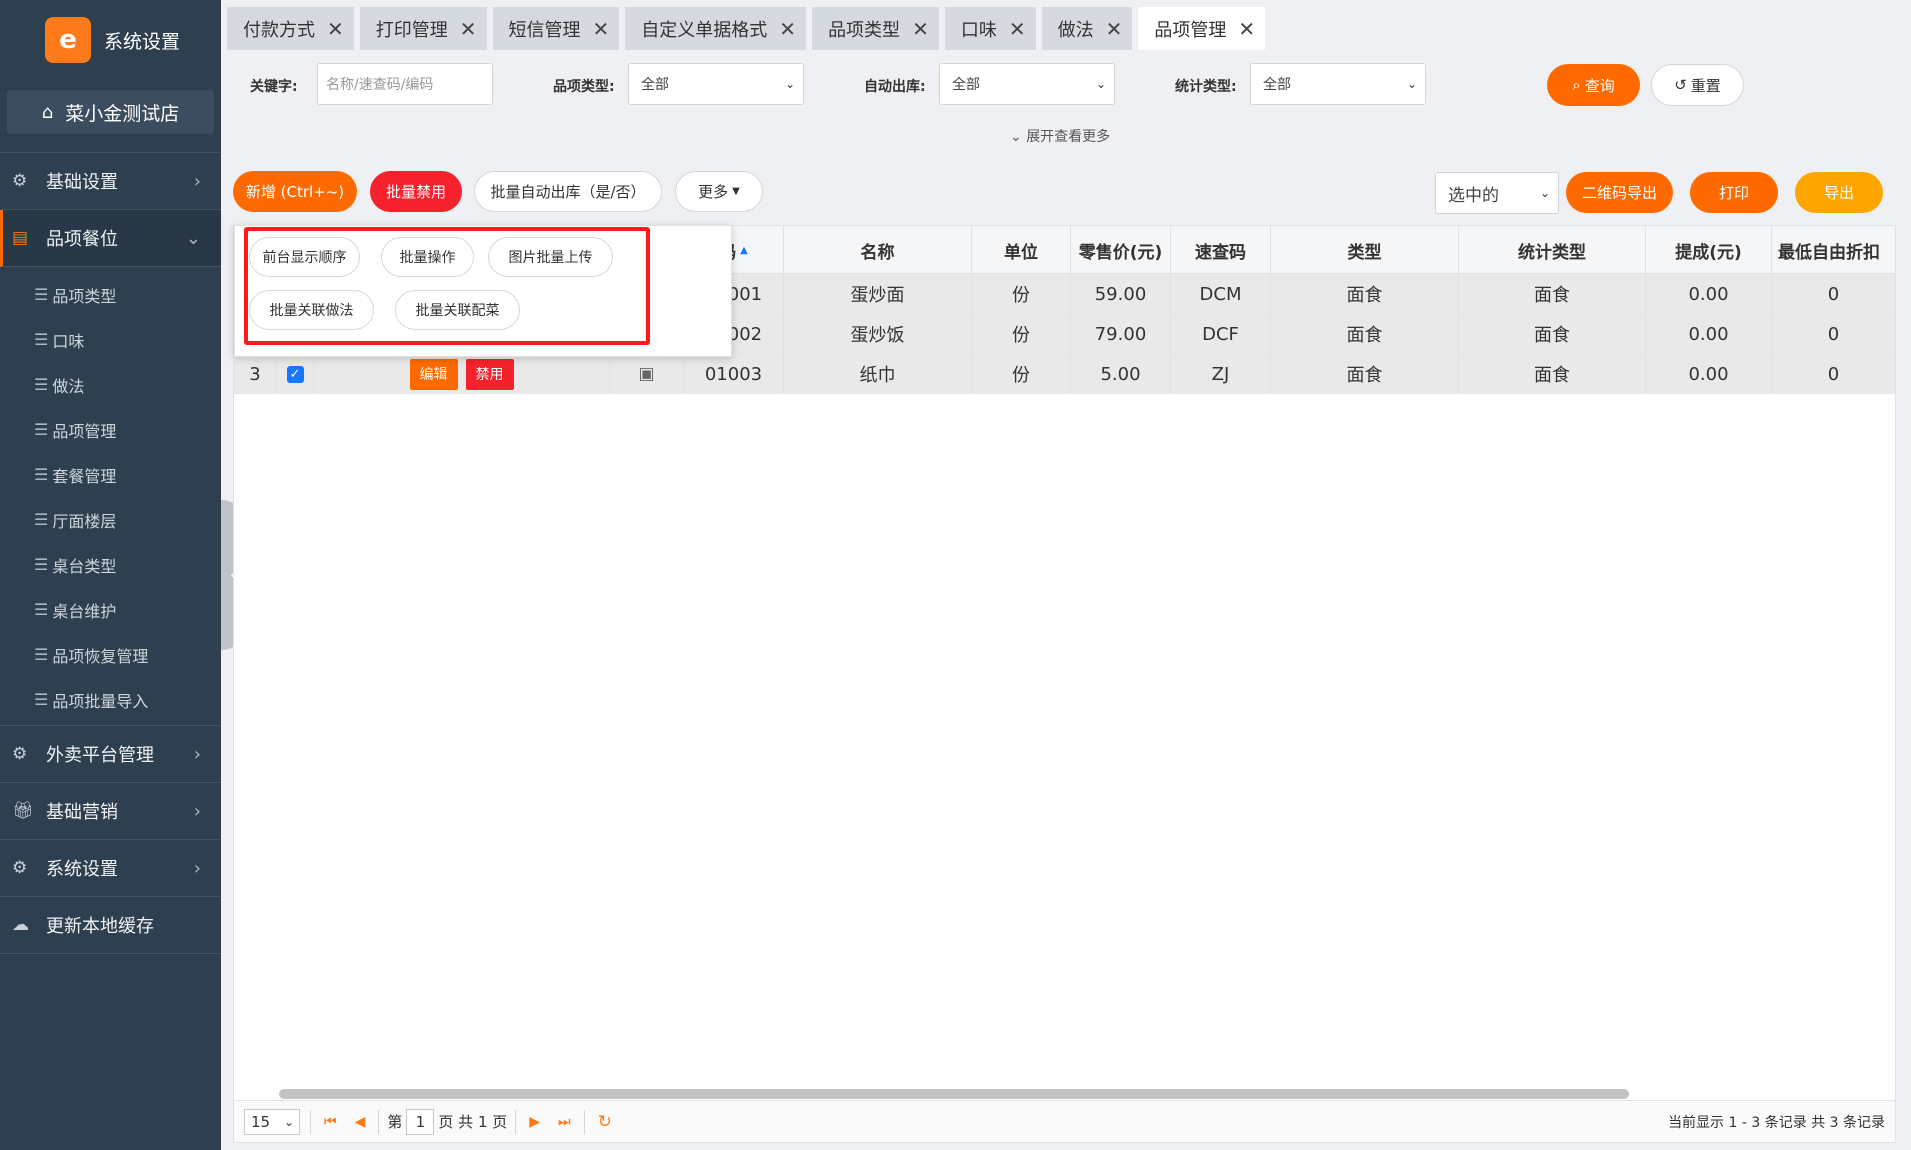 The height and width of the screenshot is (1150, 1911). I want to click on cell-min-discount: 0, so click(1833, 374).